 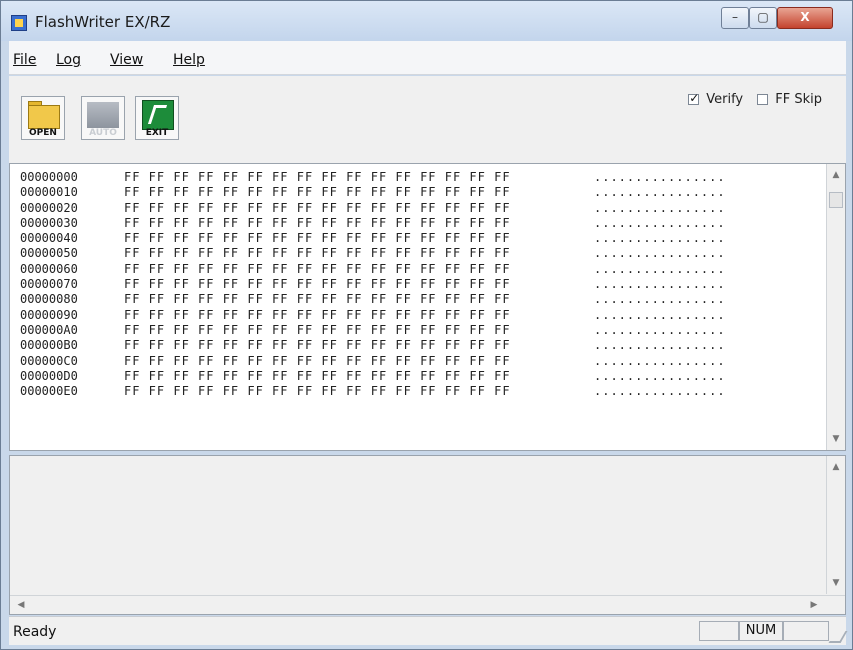 What do you see at coordinates (761, 631) in the screenshot?
I see `num-lock-indicator: NUM` at bounding box center [761, 631].